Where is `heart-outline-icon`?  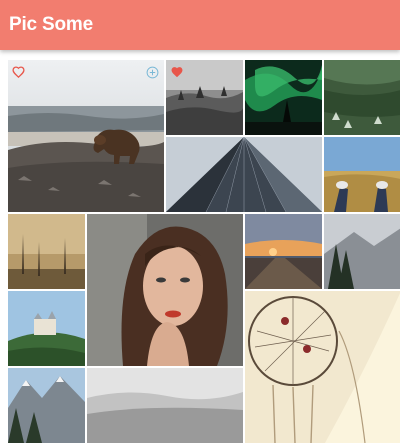 heart-outline-icon is located at coordinates (18, 72).